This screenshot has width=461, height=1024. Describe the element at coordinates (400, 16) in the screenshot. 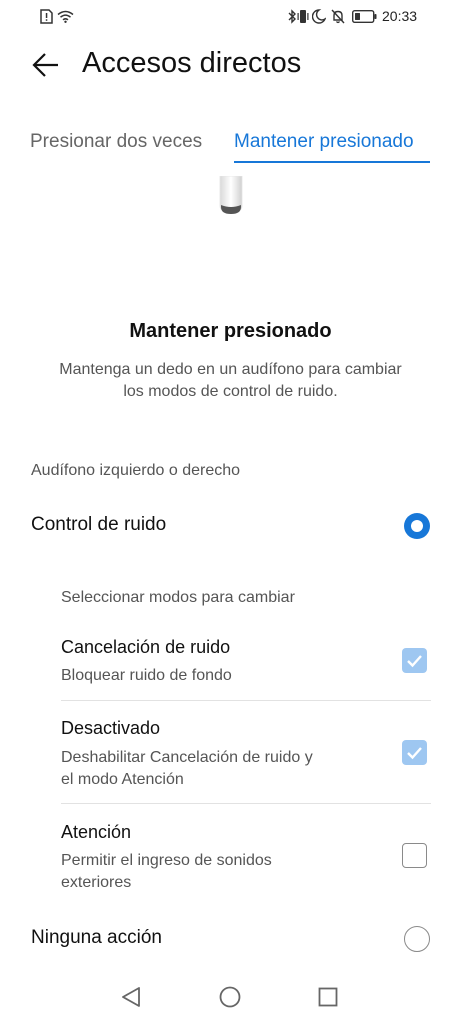

I see `status-time: 20:33` at that location.